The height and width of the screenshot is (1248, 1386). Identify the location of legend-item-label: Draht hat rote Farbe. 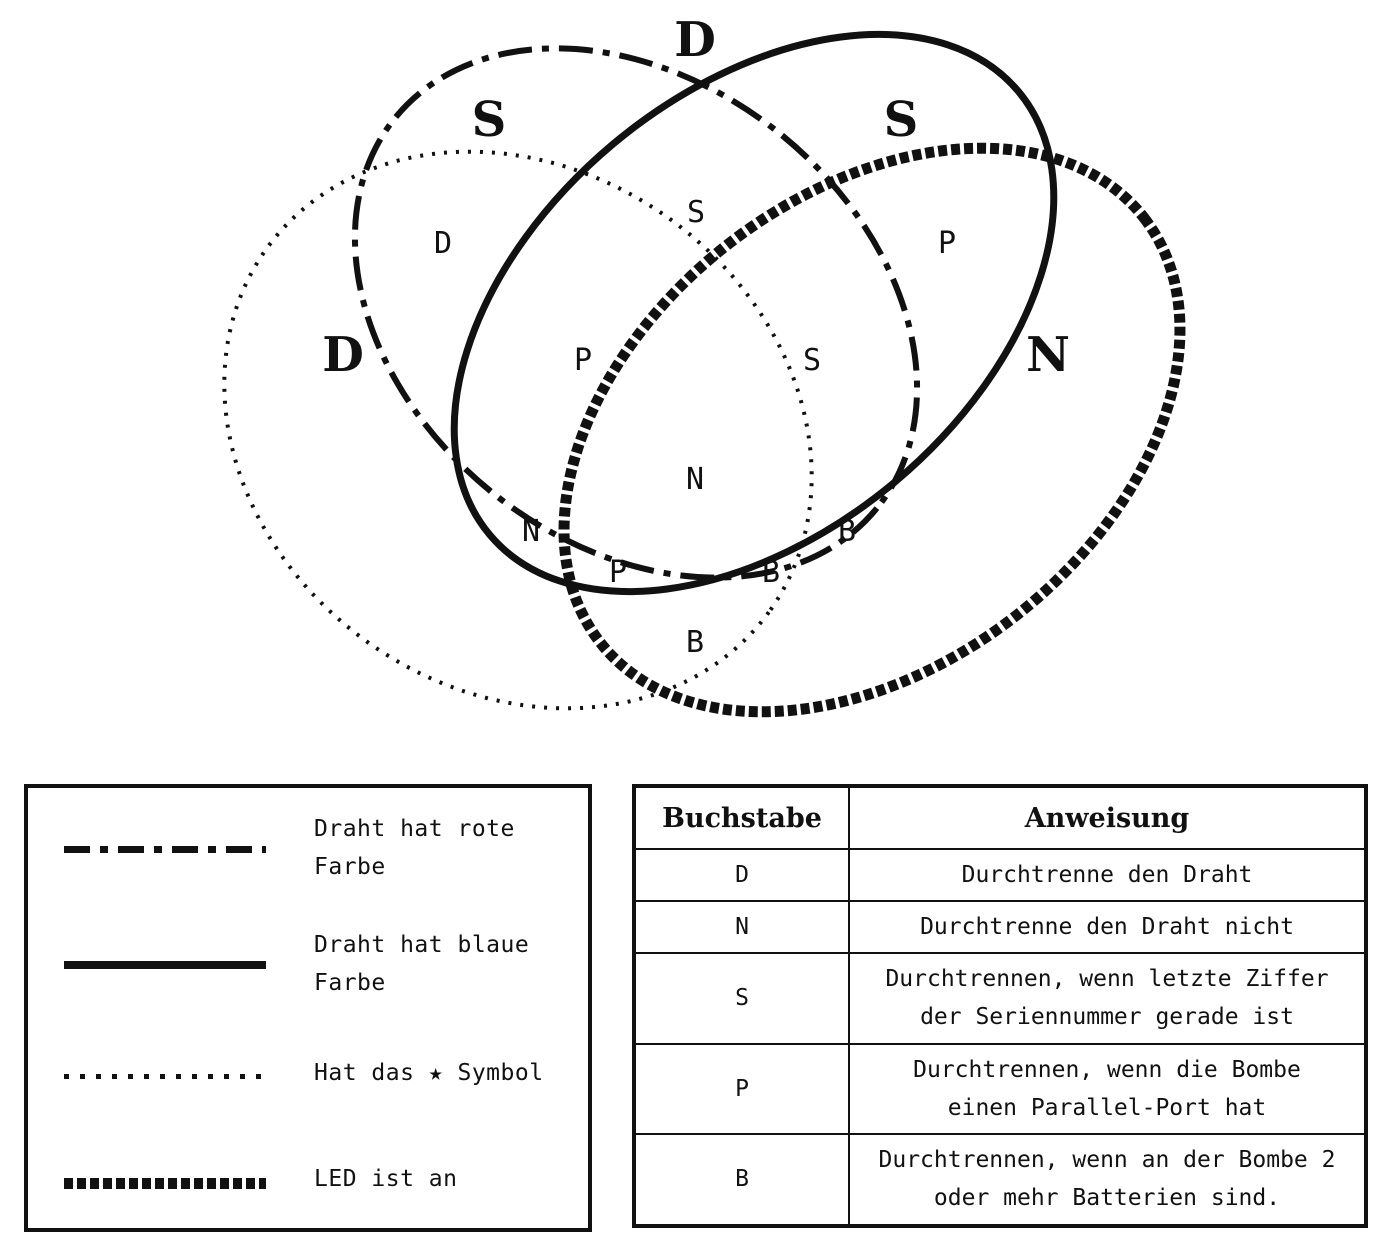
(449, 848).